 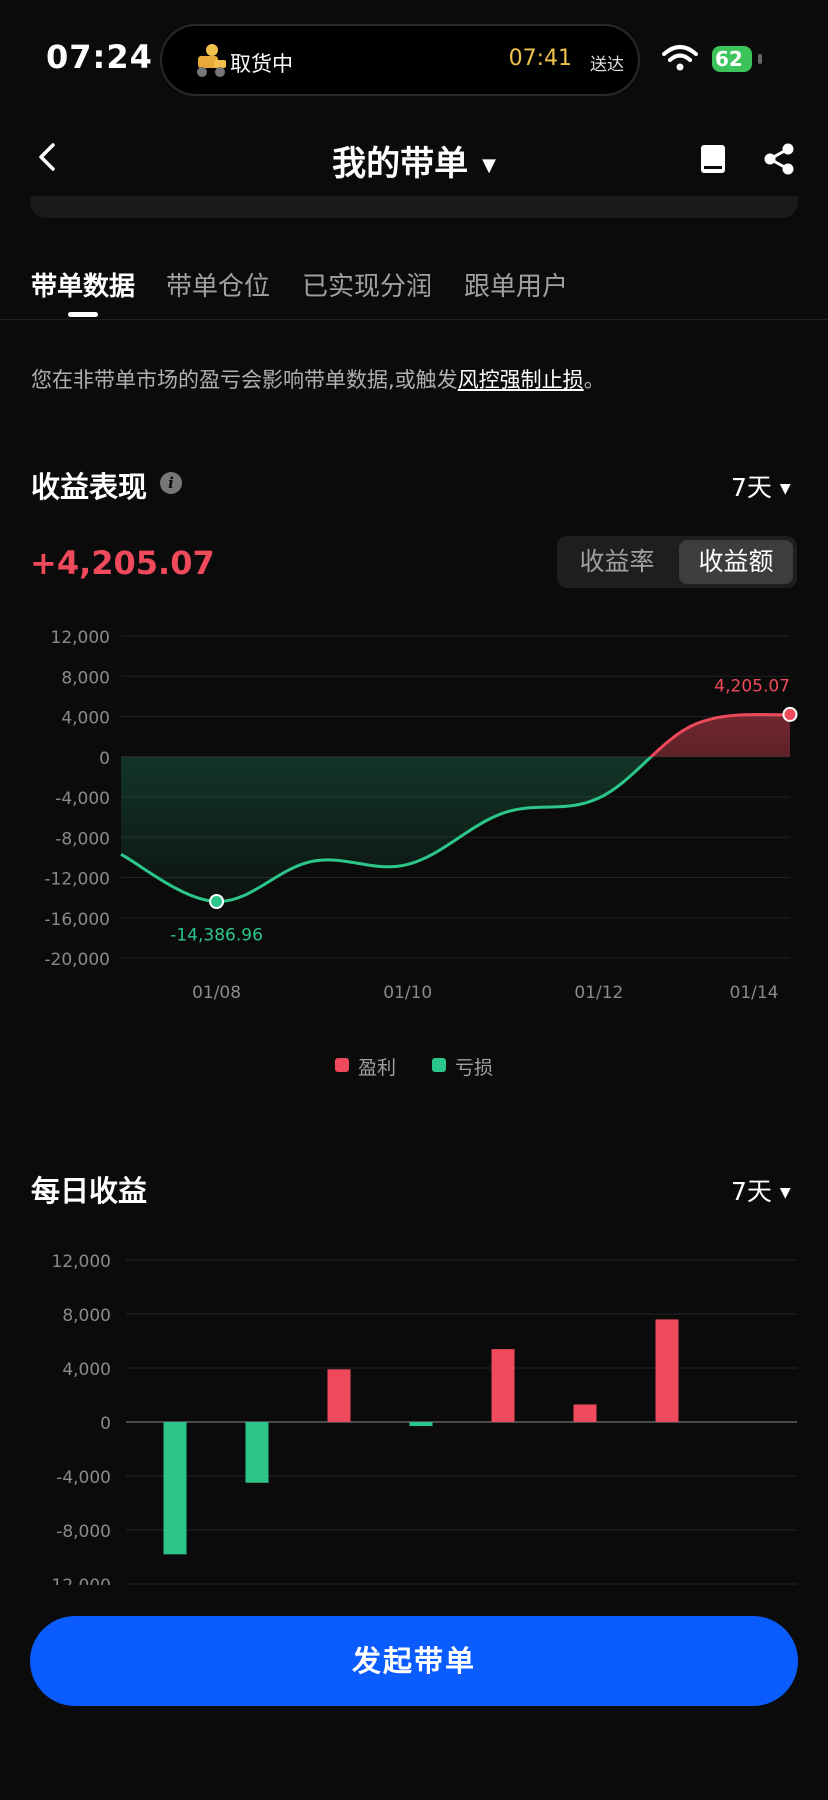 I want to click on performance-period-label: 7天, so click(x=751, y=487).